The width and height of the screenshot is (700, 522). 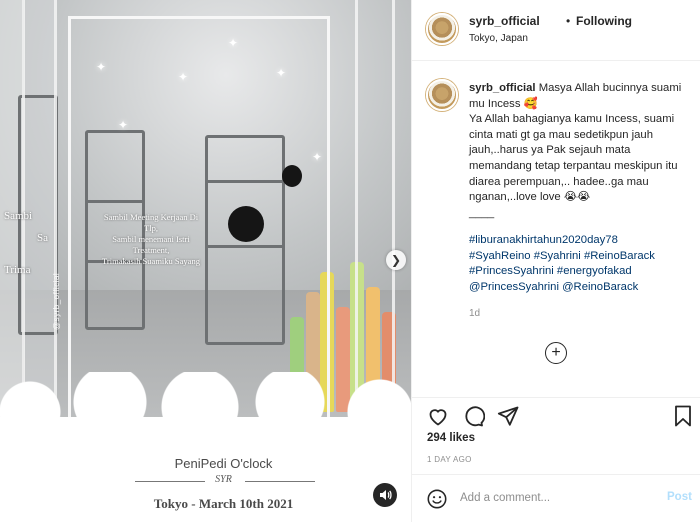 I want to click on caption-username: syrb_official, so click(x=502, y=88).